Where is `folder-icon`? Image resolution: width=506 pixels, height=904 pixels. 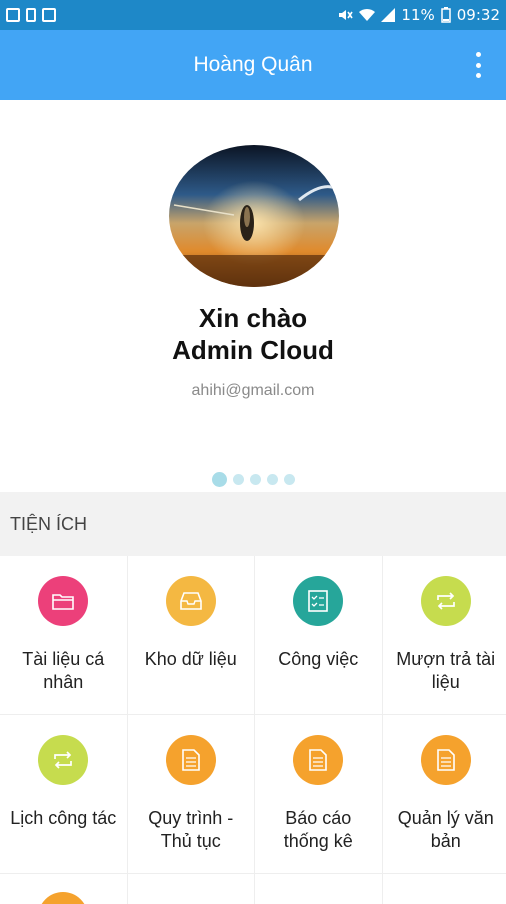
folder-icon is located at coordinates (63, 601).